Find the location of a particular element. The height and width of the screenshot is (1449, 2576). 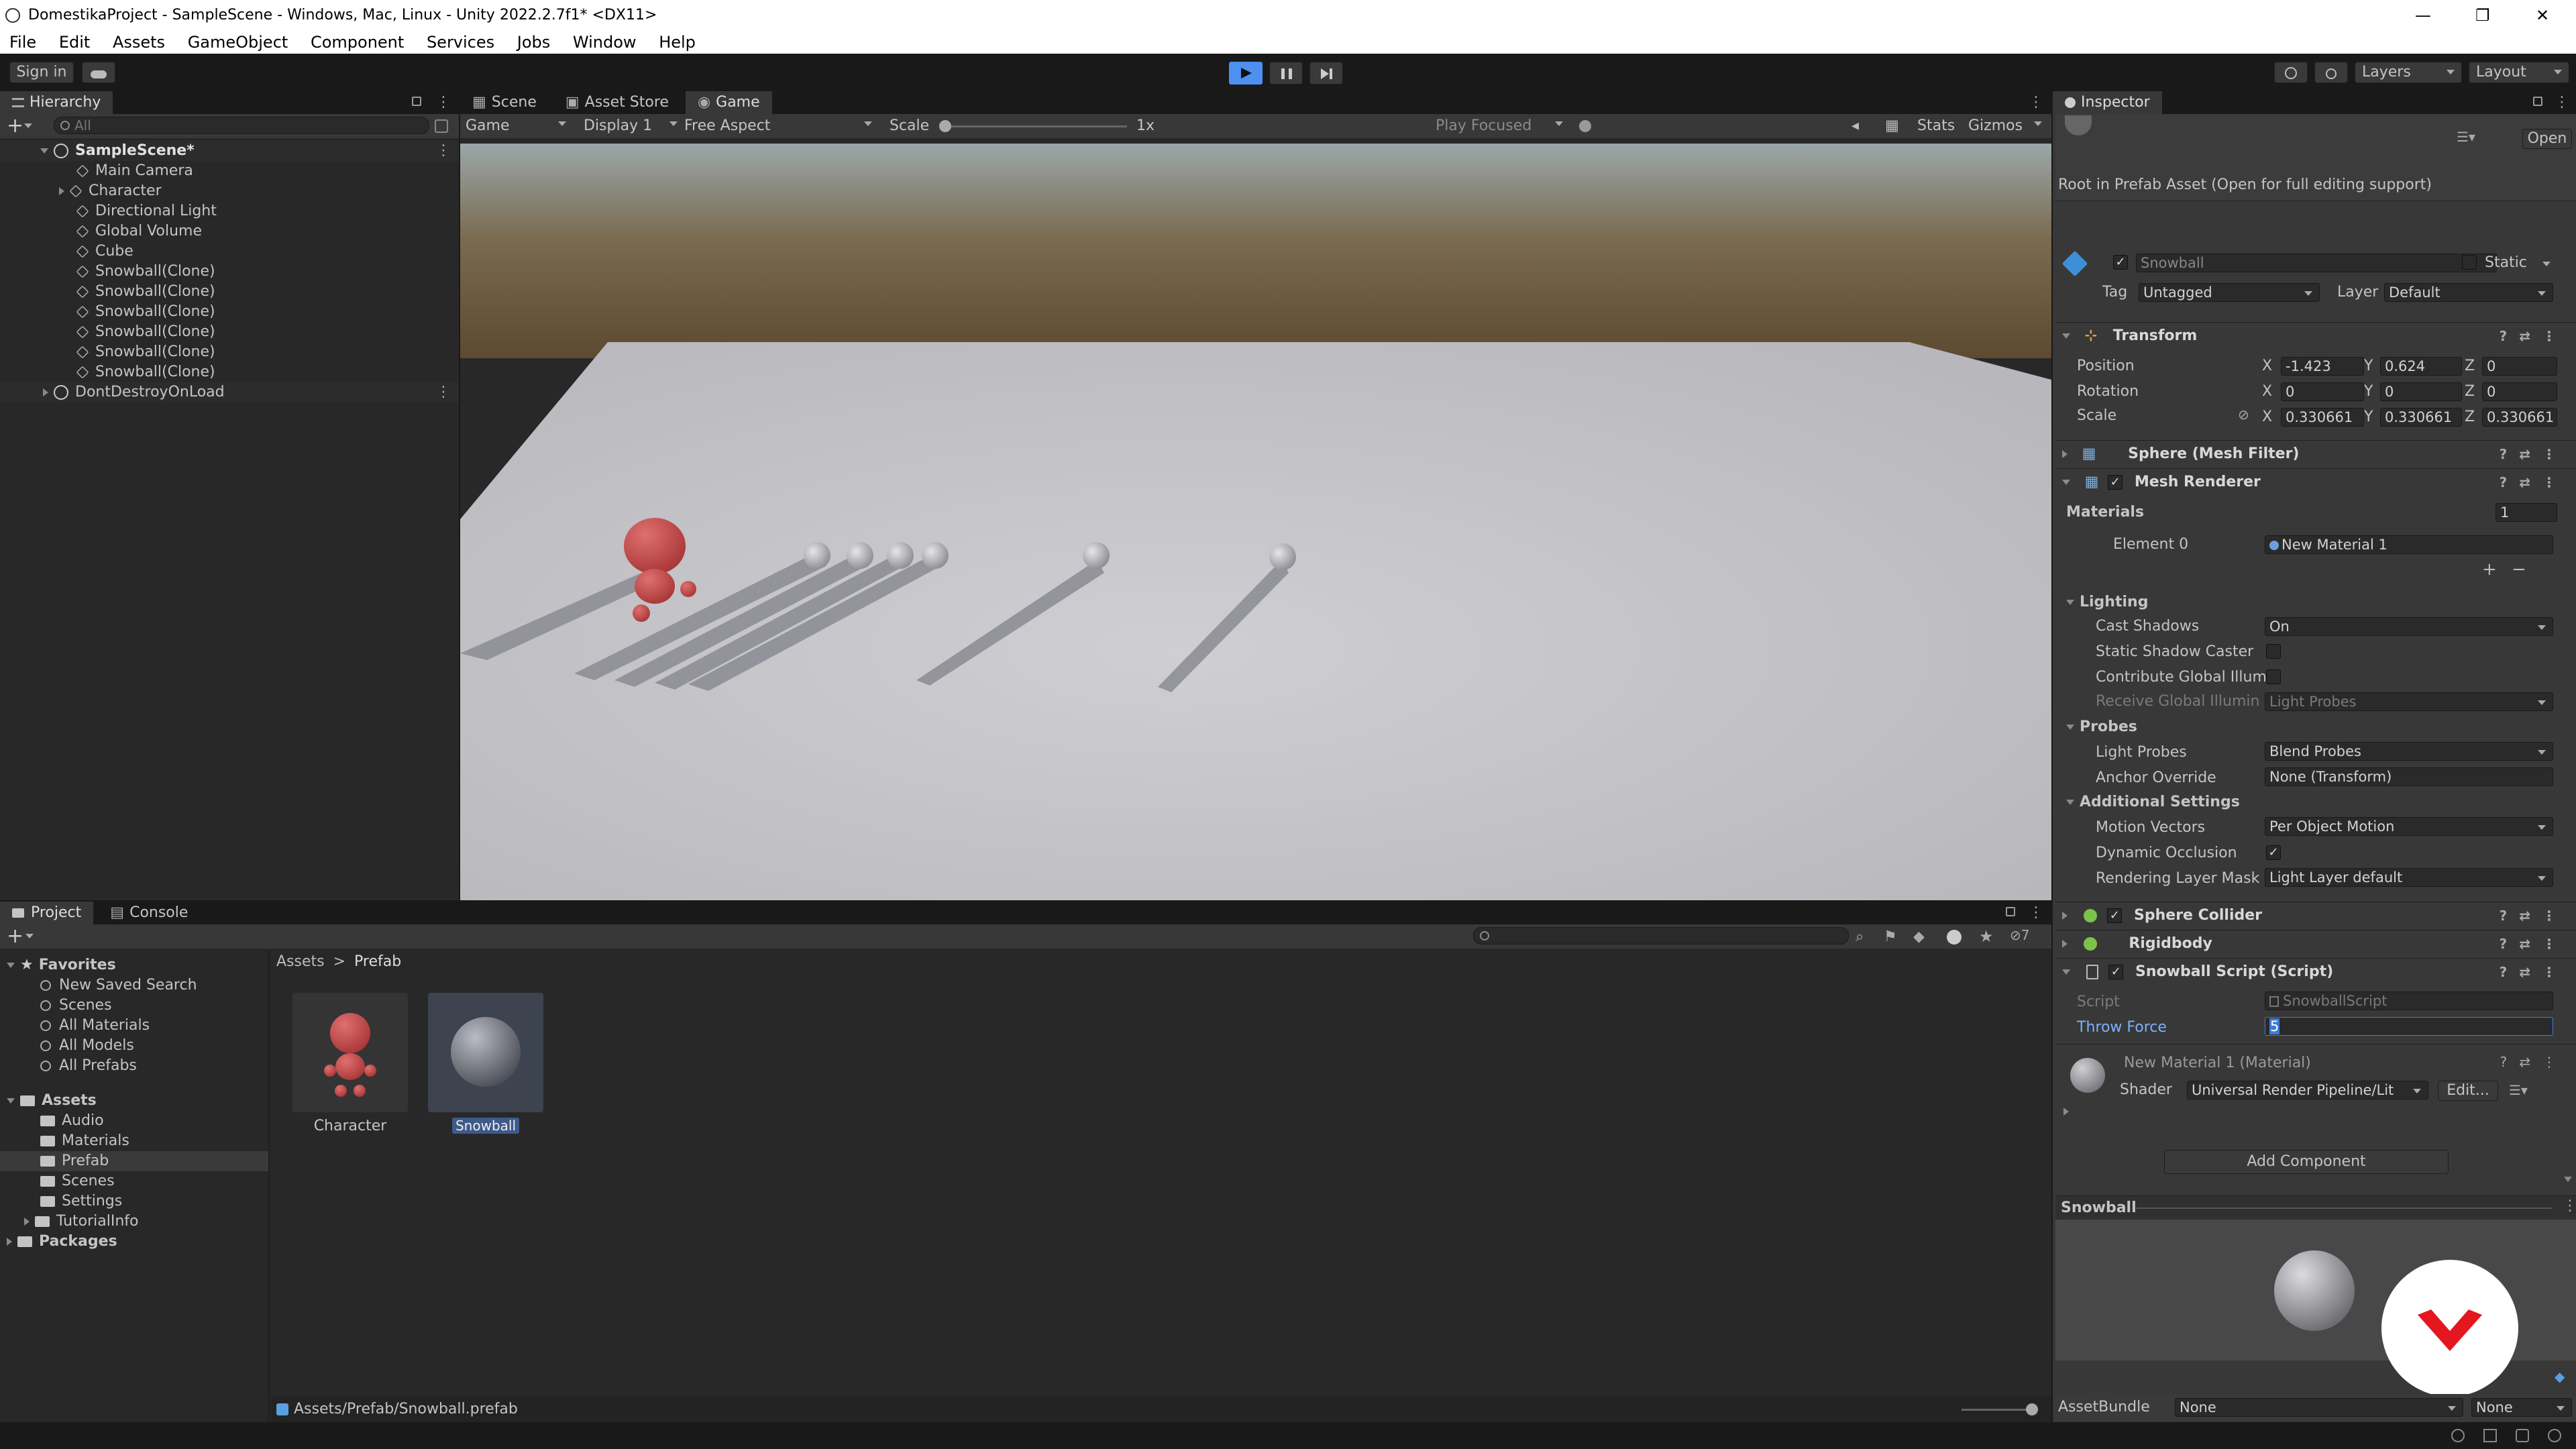

packages-header: Packages is located at coordinates (62, 1242).